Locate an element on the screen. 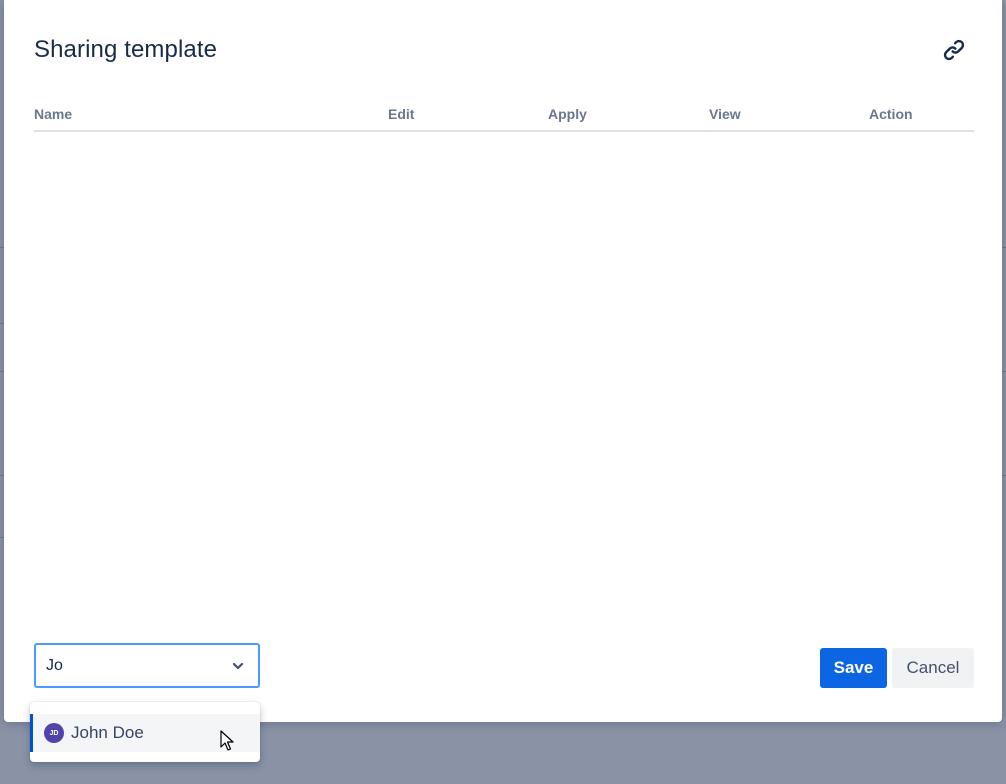 The width and height of the screenshot is (1006, 784). link-icon is located at coordinates (954, 50).